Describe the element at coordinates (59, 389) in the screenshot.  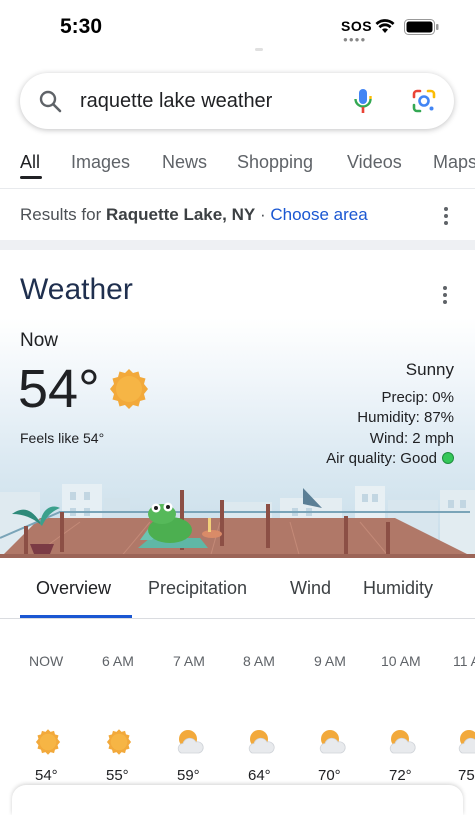
I see `current-temperature: 54°` at that location.